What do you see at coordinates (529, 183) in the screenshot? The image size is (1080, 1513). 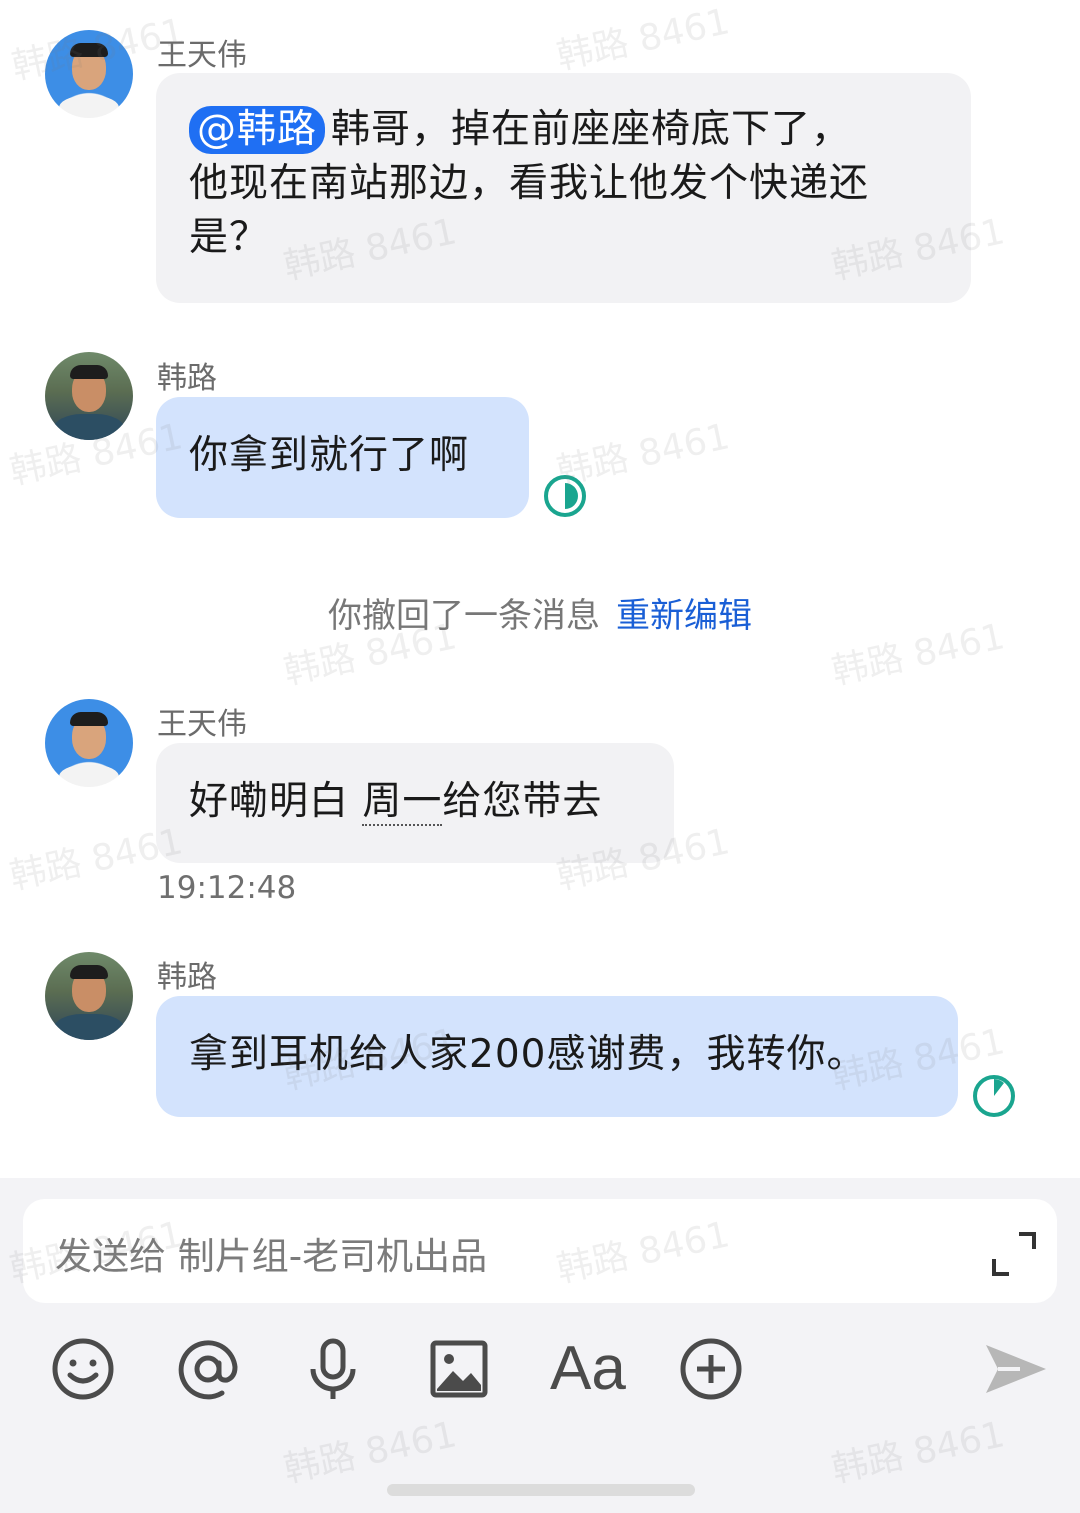 I see `message-text-line2: 他现在南站那边，看我让他发个快递还` at bounding box center [529, 183].